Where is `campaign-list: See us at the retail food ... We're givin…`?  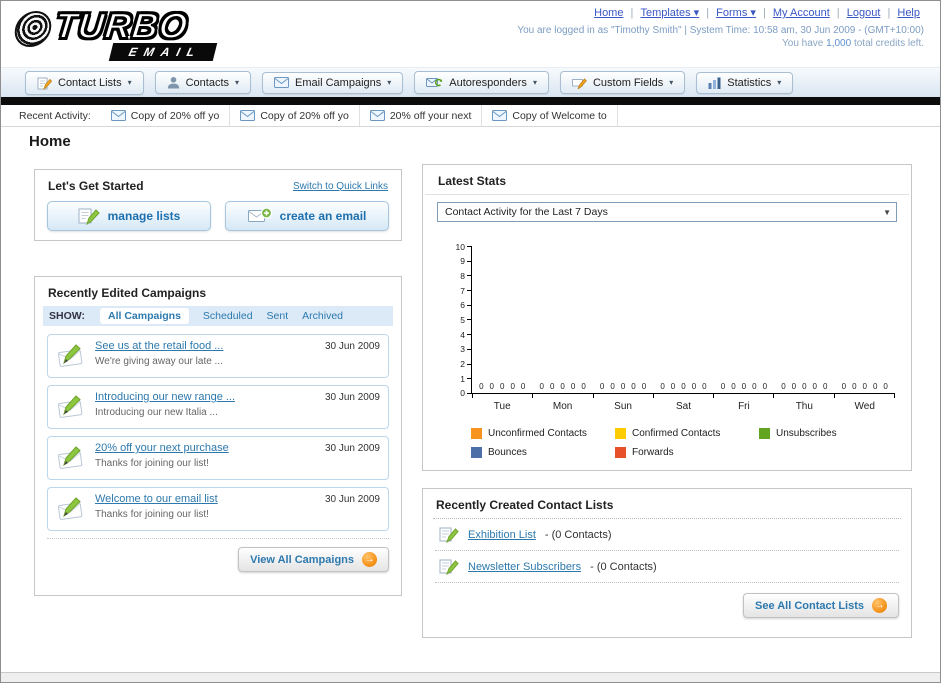
campaign-list: See us at the retail food ... We're givin… is located at coordinates (218, 428).